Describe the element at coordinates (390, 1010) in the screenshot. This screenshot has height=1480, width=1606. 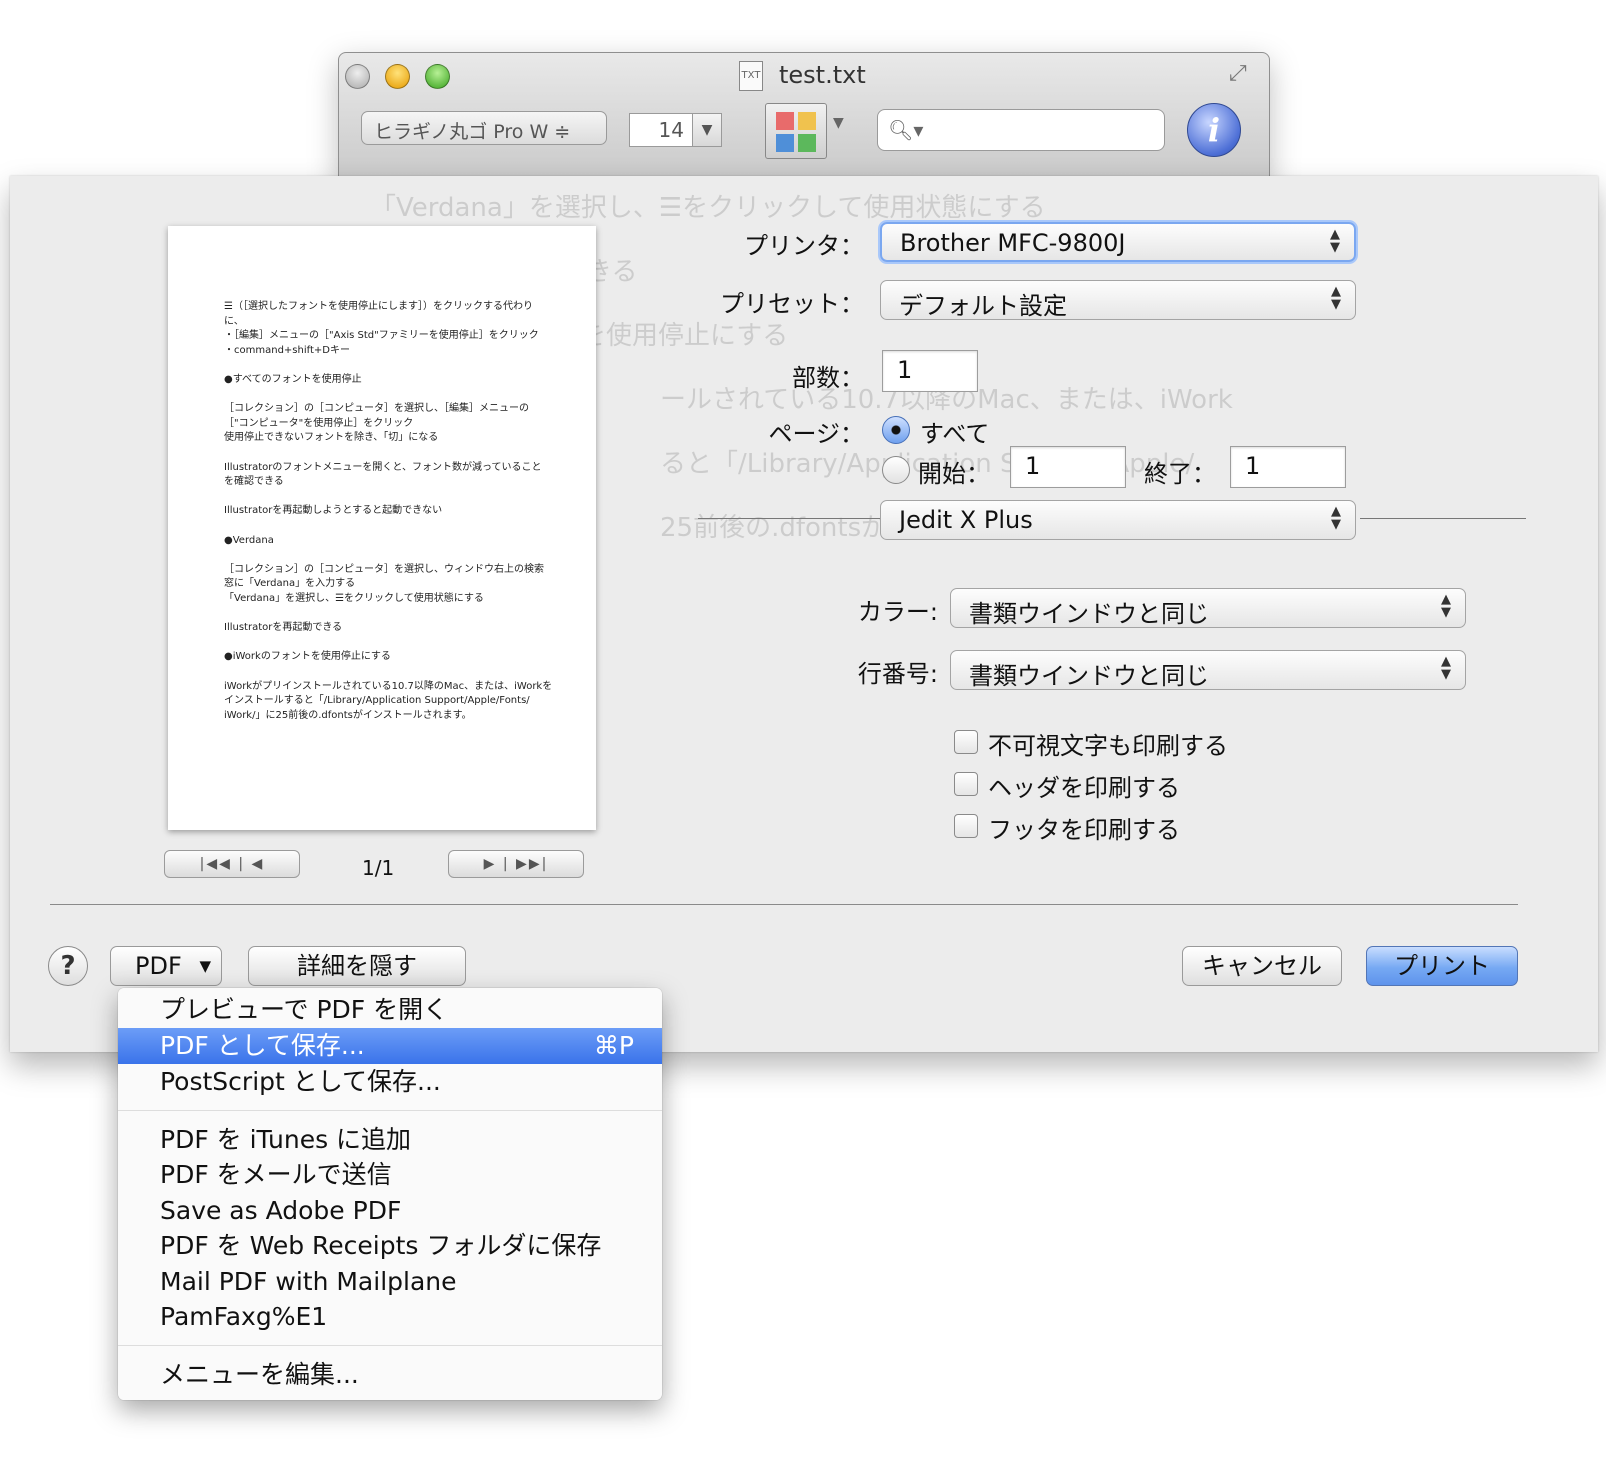
I see `menu-item-open-in-preview: プレビューで PDF を開く` at that location.